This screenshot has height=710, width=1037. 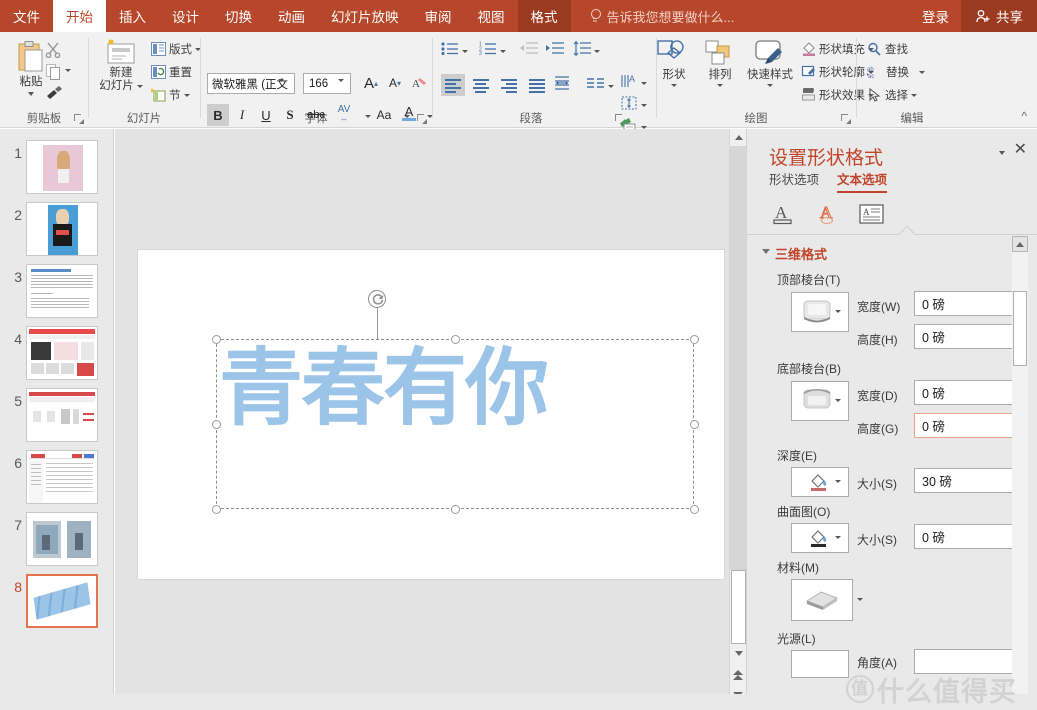 I want to click on columns-chevron-down-icon, so click(x=611, y=86).